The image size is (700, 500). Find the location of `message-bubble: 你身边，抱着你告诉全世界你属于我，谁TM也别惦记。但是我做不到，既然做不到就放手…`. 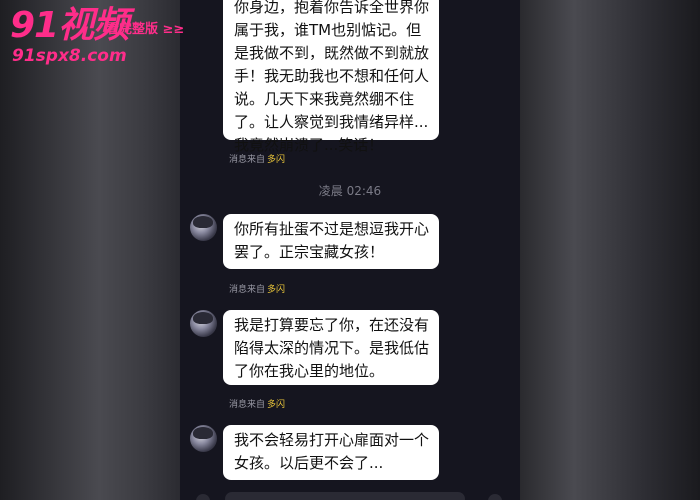

message-bubble: 你身边，抱着你告诉全世界你属于我，谁TM也别惦记。但是我做不到，既然做不到就放手… is located at coordinates (331, 77).